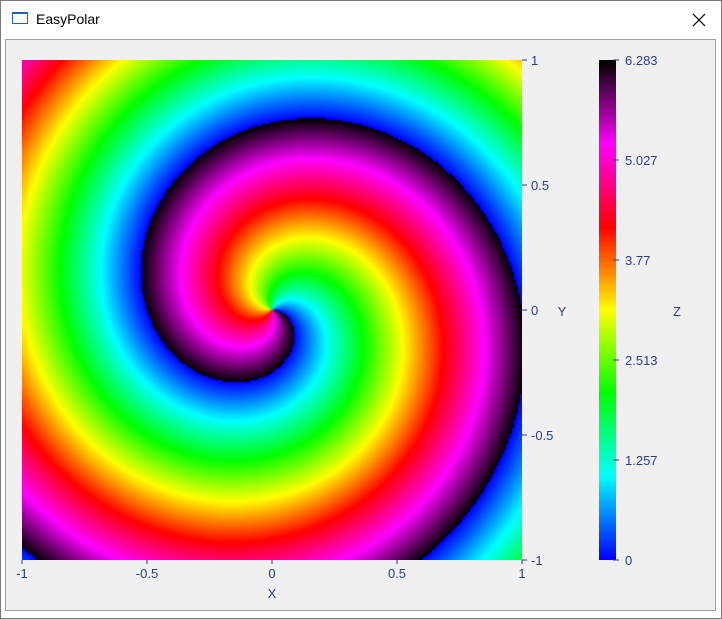 The width and height of the screenshot is (722, 619). Describe the element at coordinates (637, 260) in the screenshot. I see `z-tick-label: 3.77` at that location.